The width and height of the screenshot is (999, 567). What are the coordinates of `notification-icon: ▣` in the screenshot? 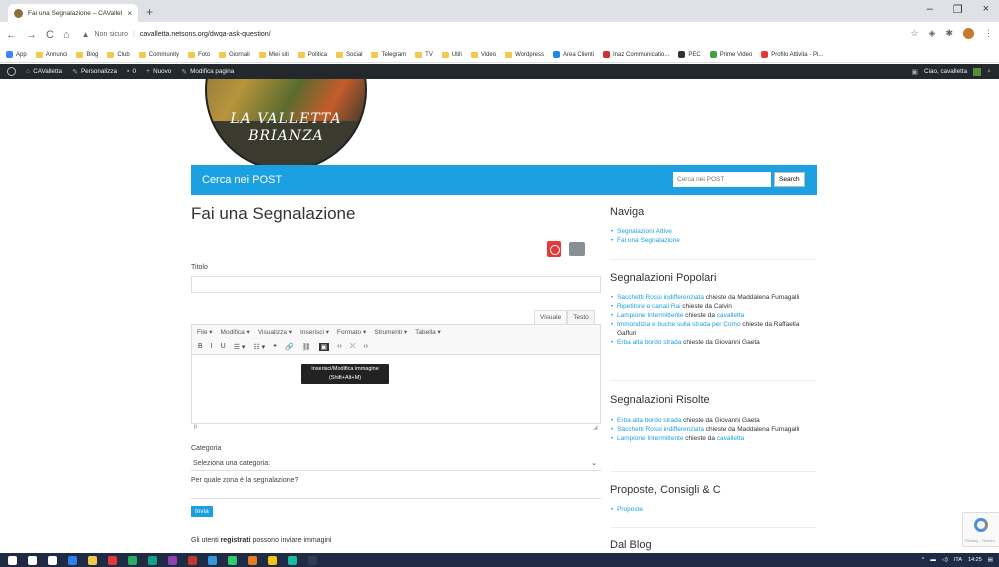 It's located at (914, 72).